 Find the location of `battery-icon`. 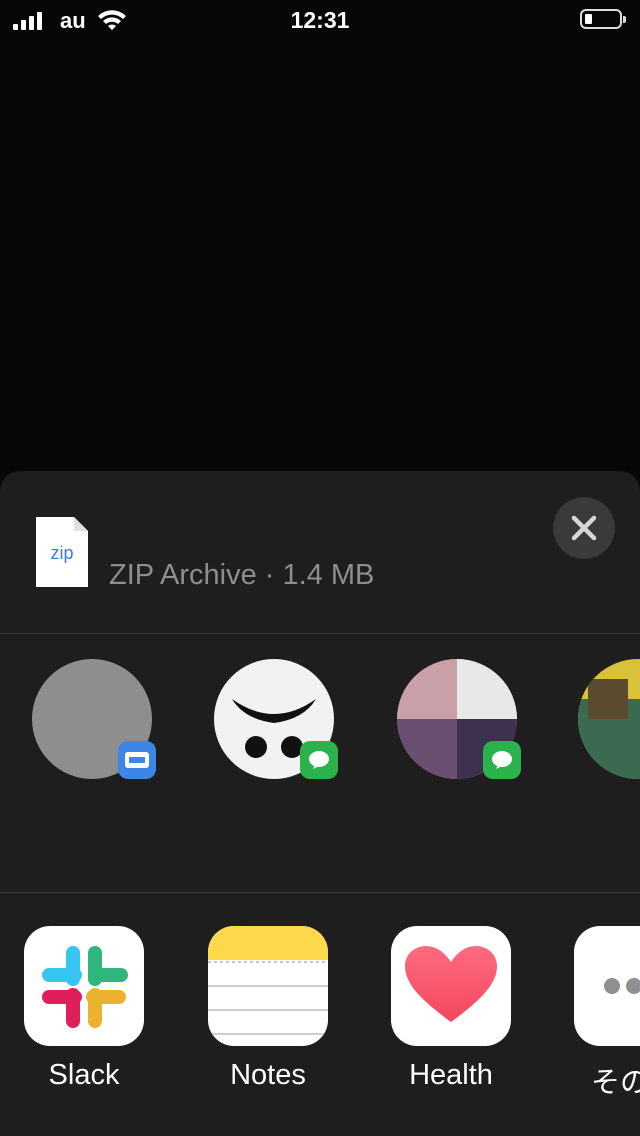

battery-icon is located at coordinates (603, 19).